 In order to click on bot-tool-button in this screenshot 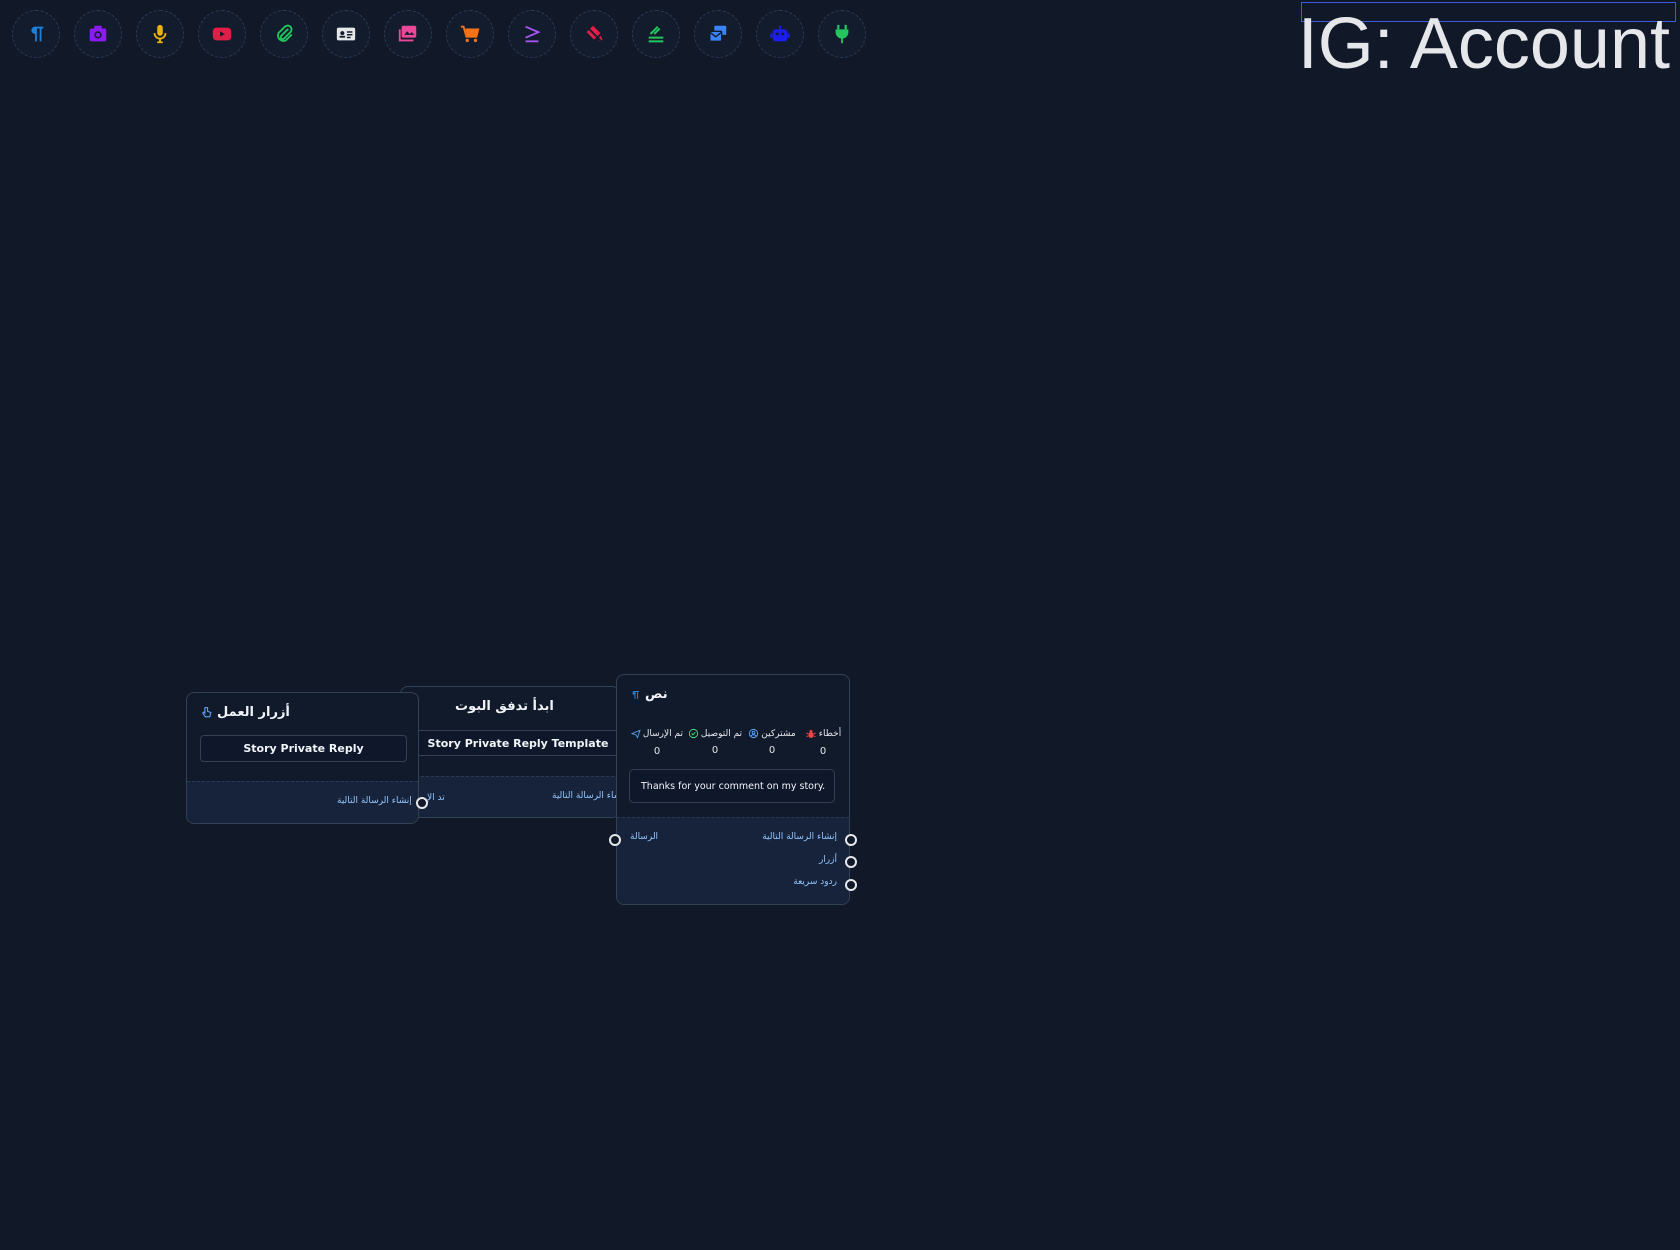, I will do `click(780, 34)`.